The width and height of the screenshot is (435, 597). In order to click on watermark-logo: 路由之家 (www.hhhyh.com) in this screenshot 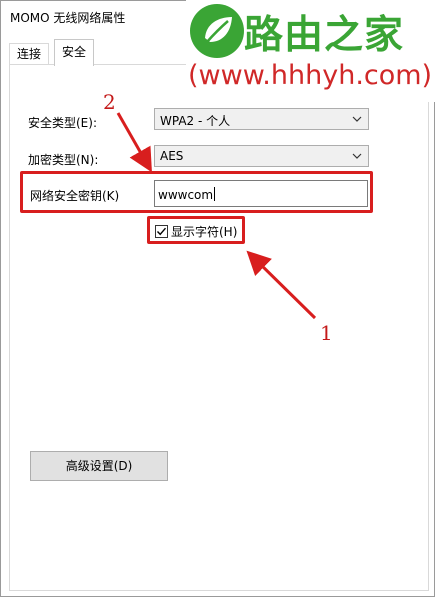, I will do `click(310, 51)`.